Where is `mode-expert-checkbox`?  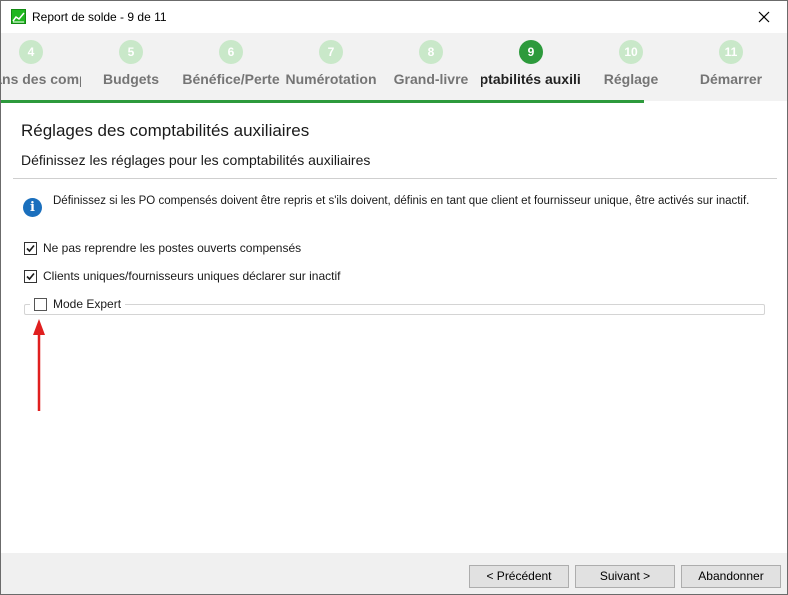
mode-expert-checkbox is located at coordinates (40, 304).